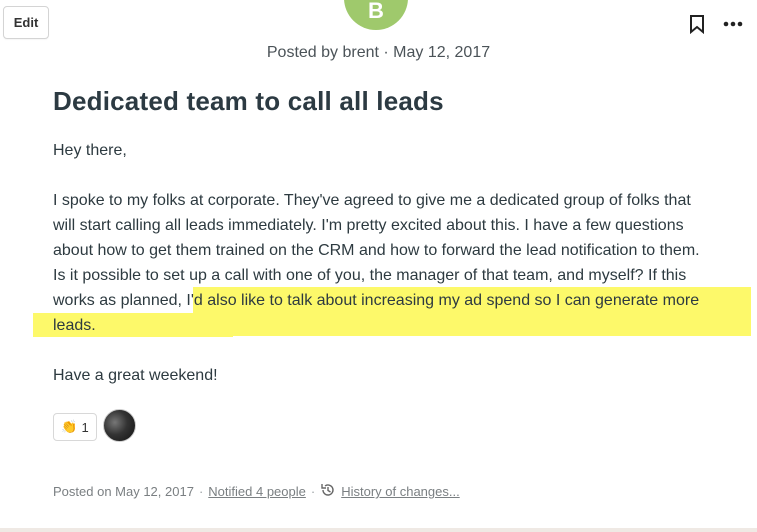  I want to click on bookmark-icon, so click(697, 24).